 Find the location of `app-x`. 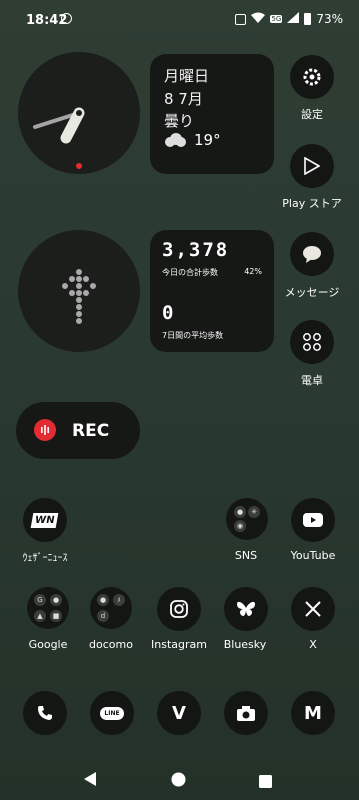

app-x is located at coordinates (313, 609).